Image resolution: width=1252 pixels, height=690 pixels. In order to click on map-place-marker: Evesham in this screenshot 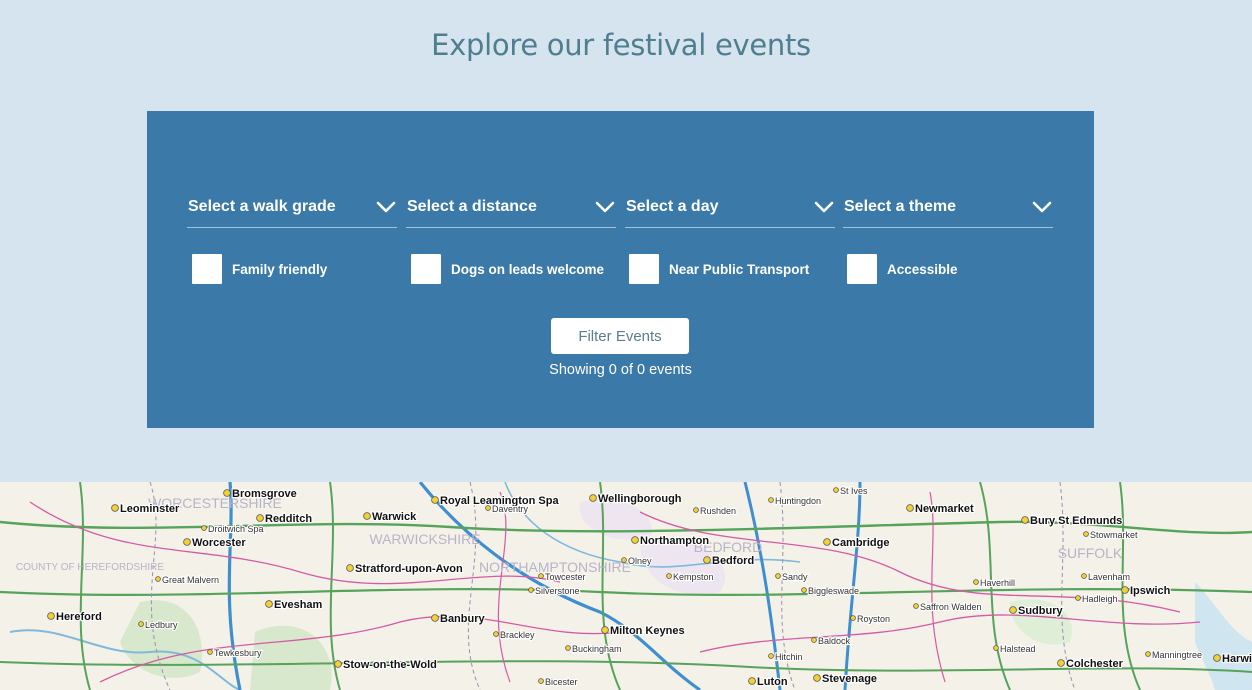, I will do `click(294, 605)`.